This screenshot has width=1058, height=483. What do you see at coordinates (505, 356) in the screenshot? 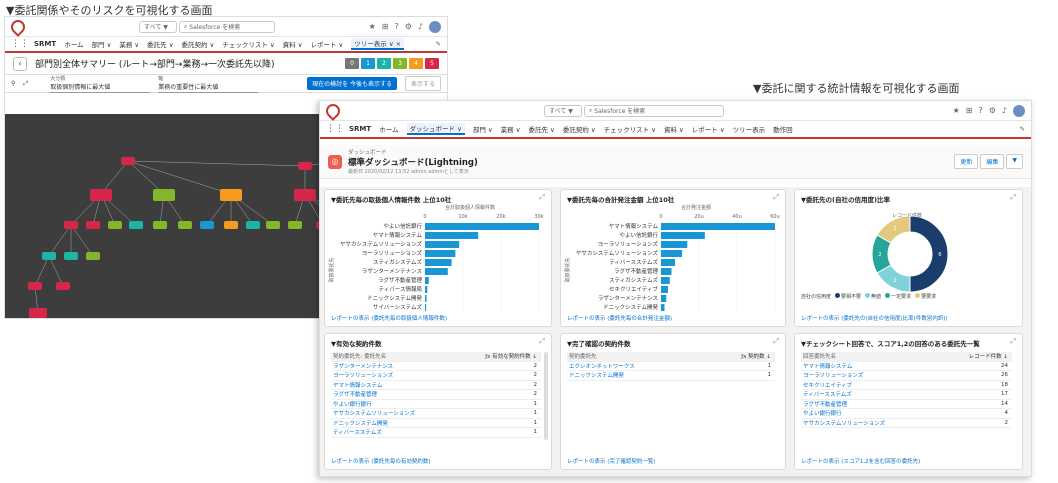
I see `column-header: ƒx 有効な契約件数 ↓` at bounding box center [505, 356].